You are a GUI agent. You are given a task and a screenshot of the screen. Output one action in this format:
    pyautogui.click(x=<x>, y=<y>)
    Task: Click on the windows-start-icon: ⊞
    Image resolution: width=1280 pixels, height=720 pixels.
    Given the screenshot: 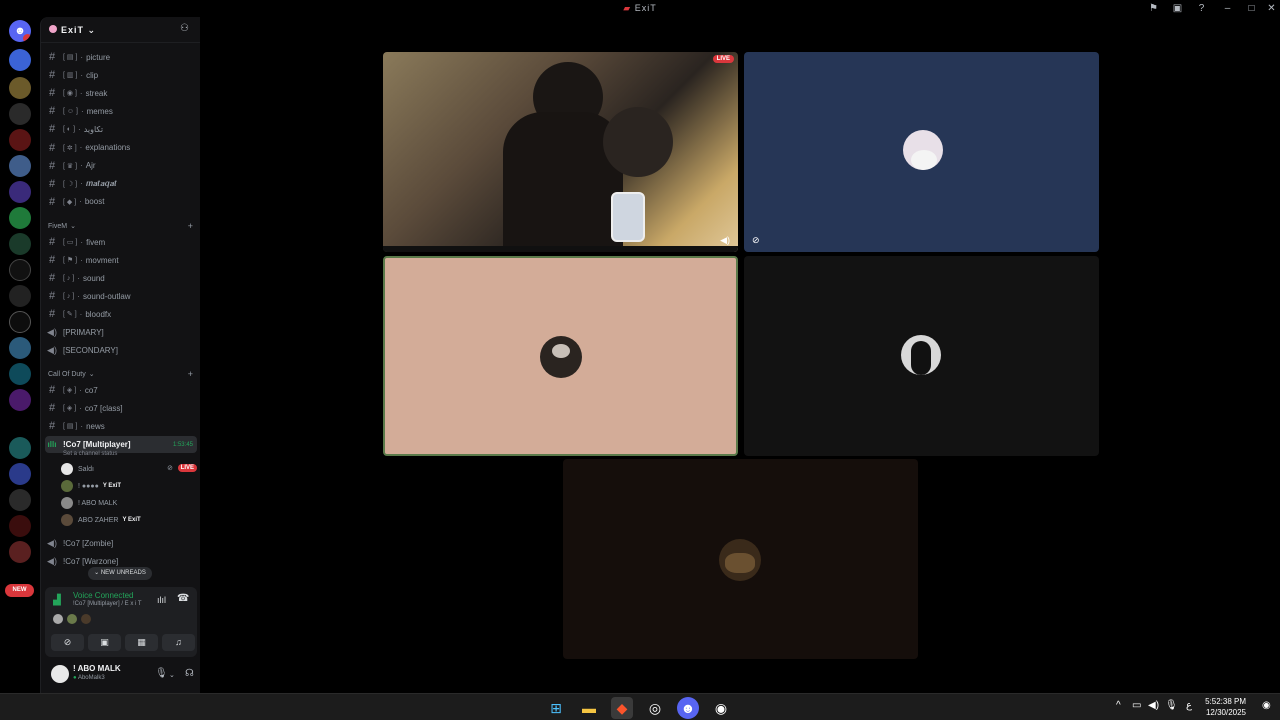 What is the action you would take?
    pyautogui.click(x=556, y=708)
    